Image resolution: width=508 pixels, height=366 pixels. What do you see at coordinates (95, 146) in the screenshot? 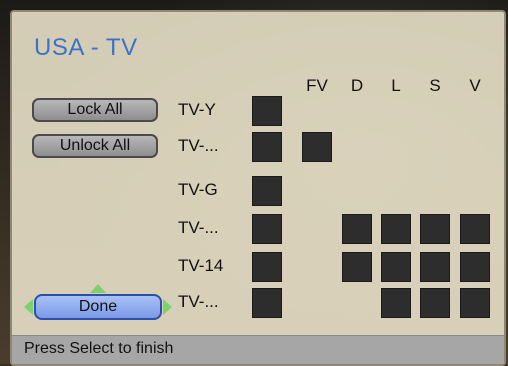
I see `unlock-all-button: Unlock All` at bounding box center [95, 146].